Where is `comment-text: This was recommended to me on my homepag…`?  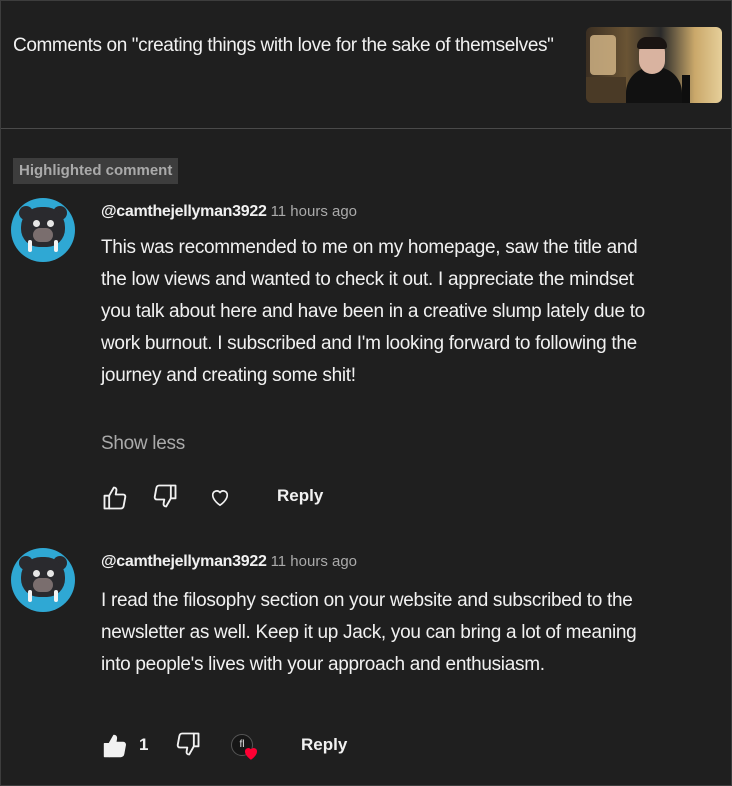
comment-text: This was recommended to me on my homepag… is located at coordinates (373, 311).